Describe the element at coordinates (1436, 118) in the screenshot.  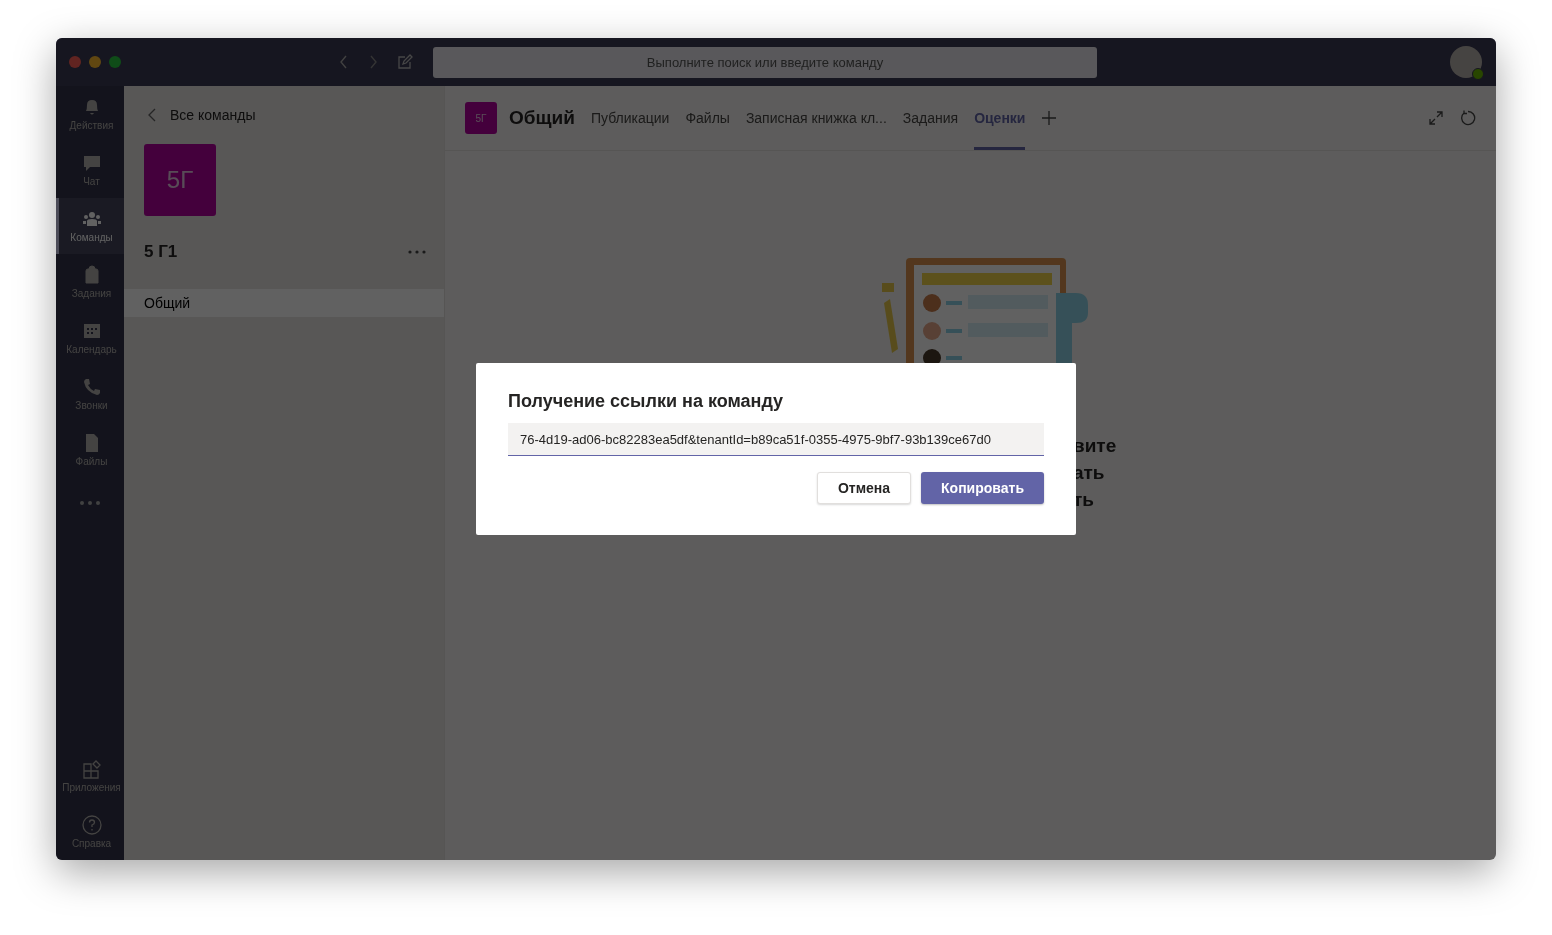
I see `expand-icon` at that location.